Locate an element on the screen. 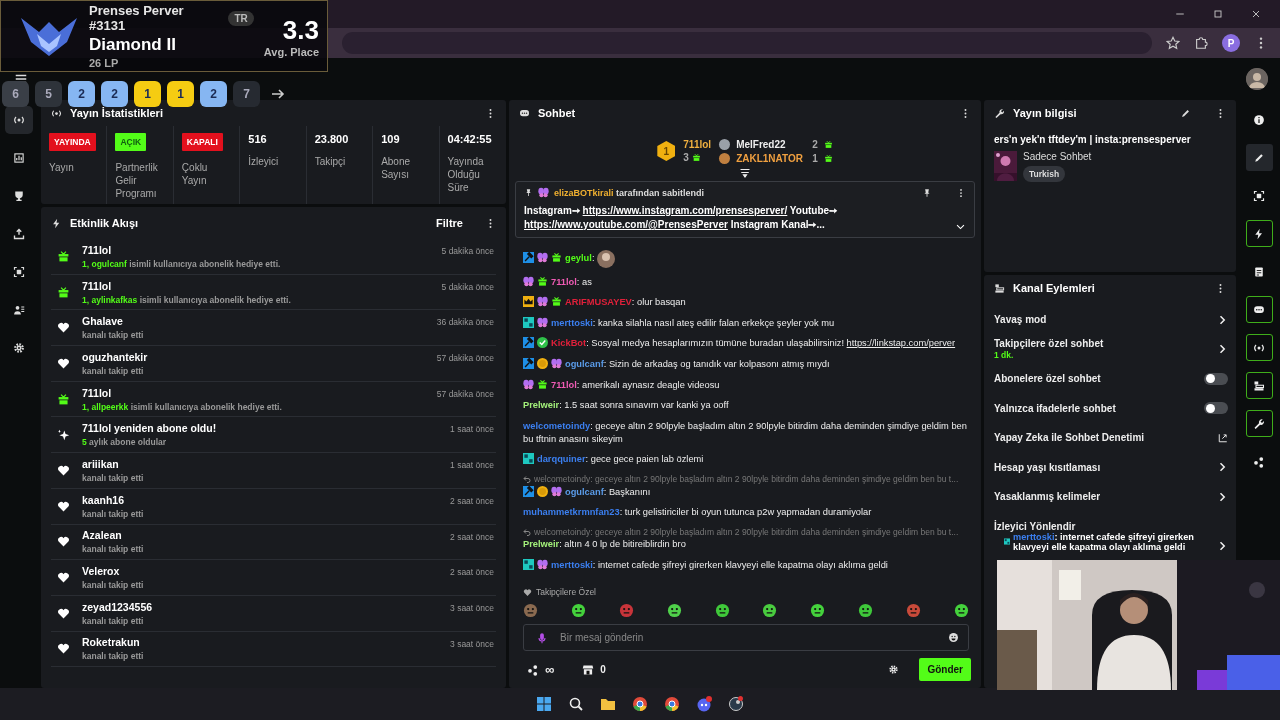 The height and width of the screenshot is (720, 1280). stat-label: Yayın is located at coordinates (62, 167).